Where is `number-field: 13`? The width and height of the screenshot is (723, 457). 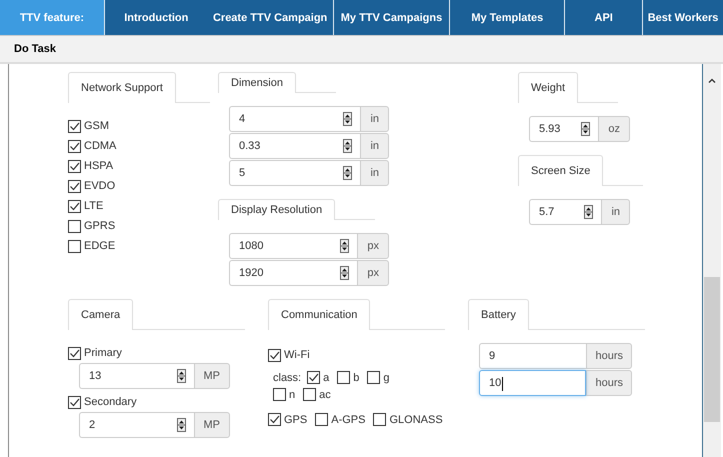
number-field: 13 is located at coordinates (136, 376).